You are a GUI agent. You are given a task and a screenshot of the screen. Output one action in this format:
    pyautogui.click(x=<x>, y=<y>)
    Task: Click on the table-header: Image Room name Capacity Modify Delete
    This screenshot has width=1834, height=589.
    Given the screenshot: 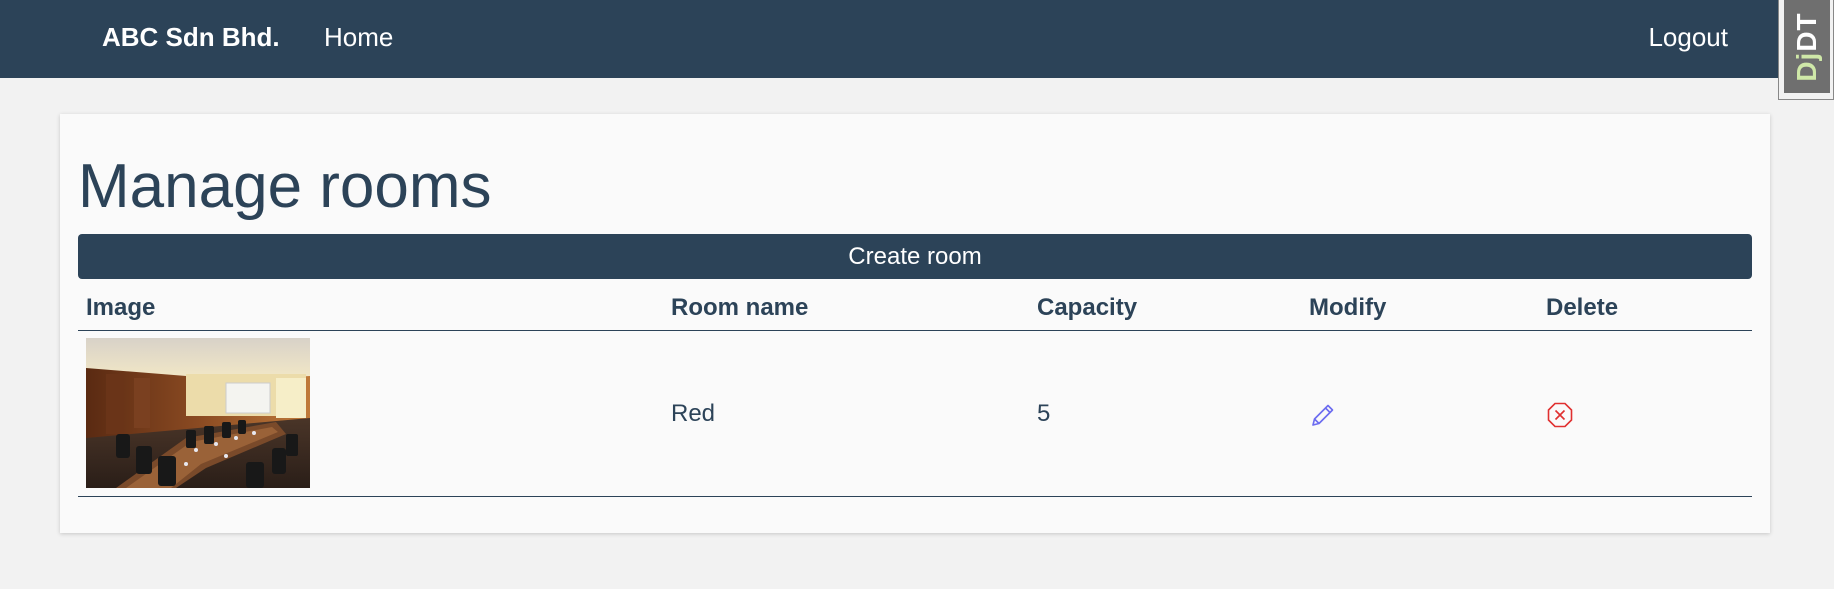 What is the action you would take?
    pyautogui.click(x=915, y=308)
    